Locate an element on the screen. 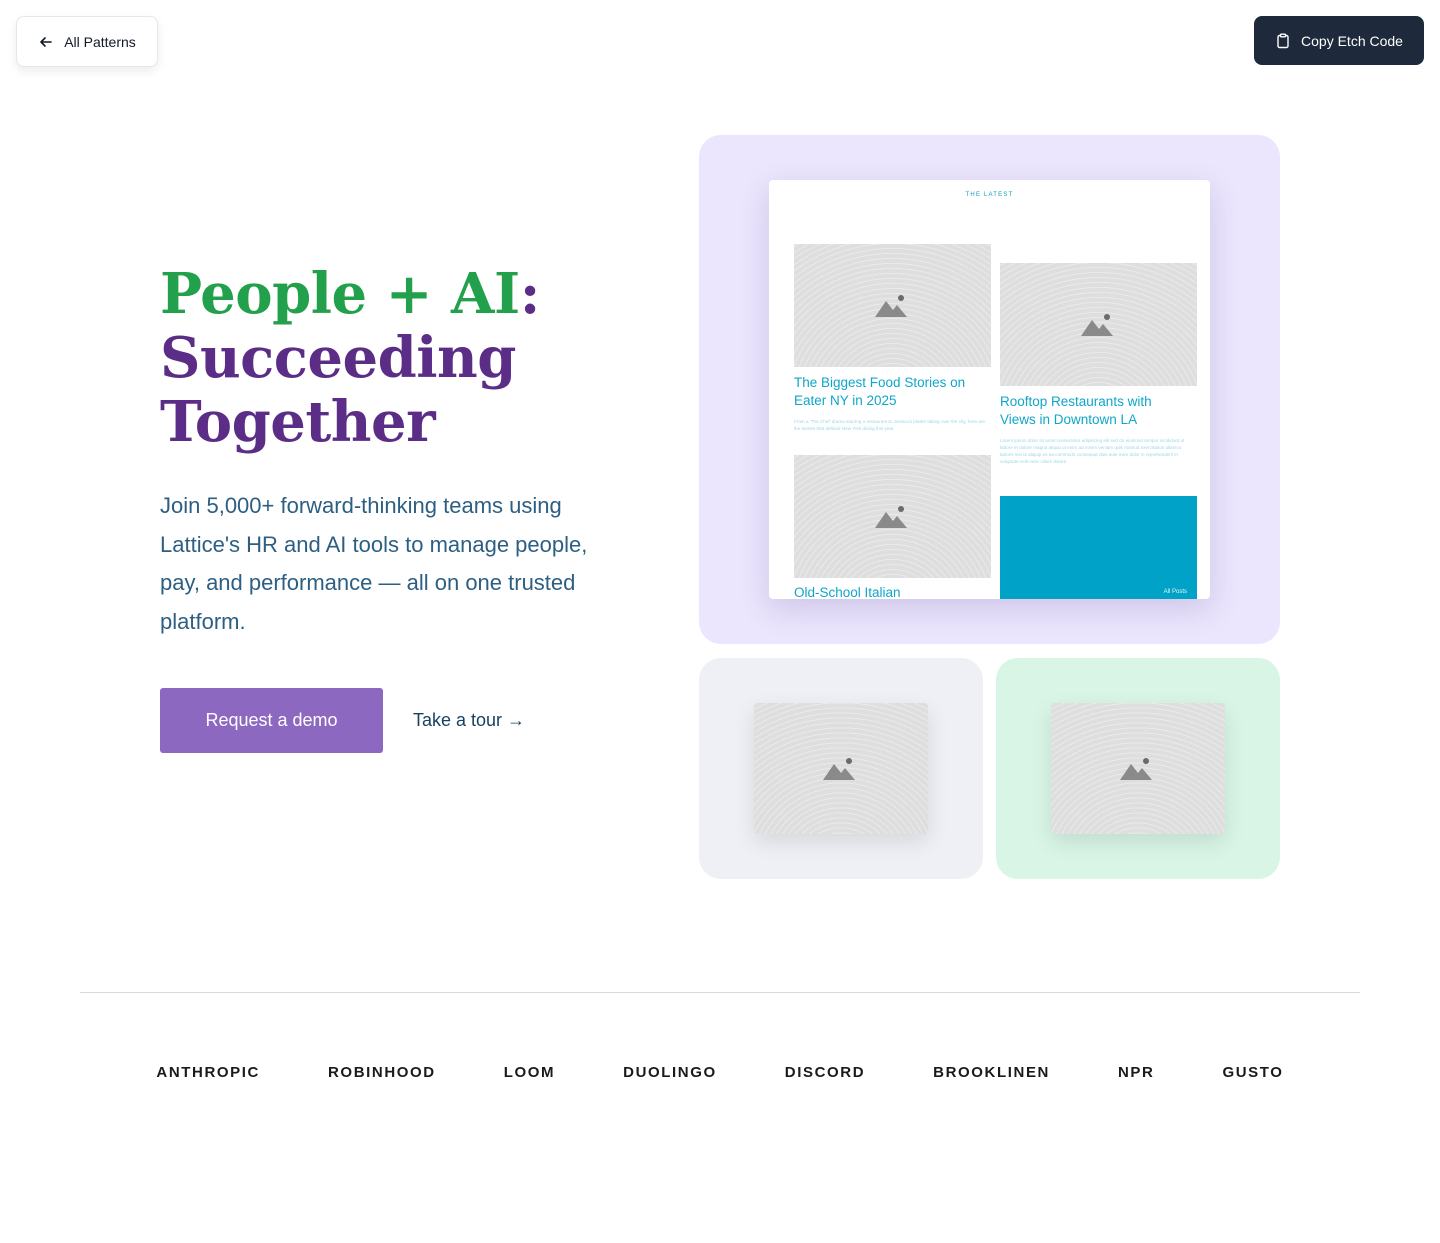 This screenshot has width=1440, height=1243. headline-line-2: Succeeding is located at coordinates (338, 358).